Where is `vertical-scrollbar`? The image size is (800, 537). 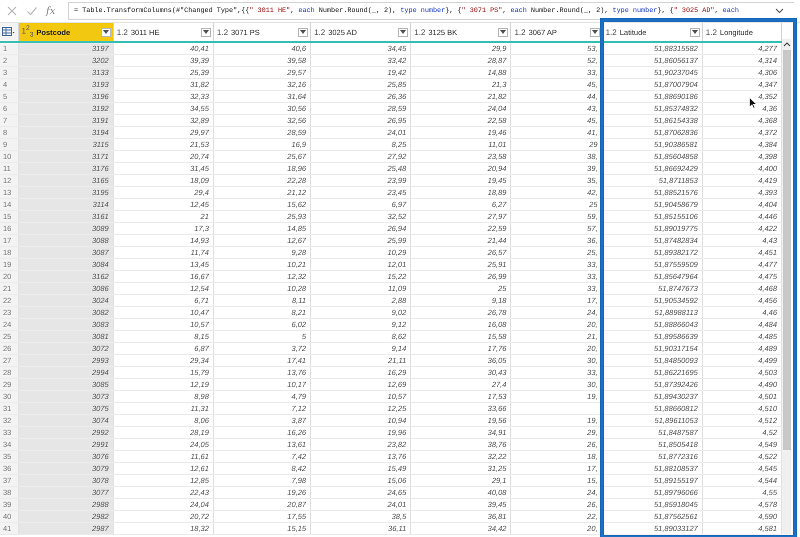
vertical-scrollbar is located at coordinates (786, 288).